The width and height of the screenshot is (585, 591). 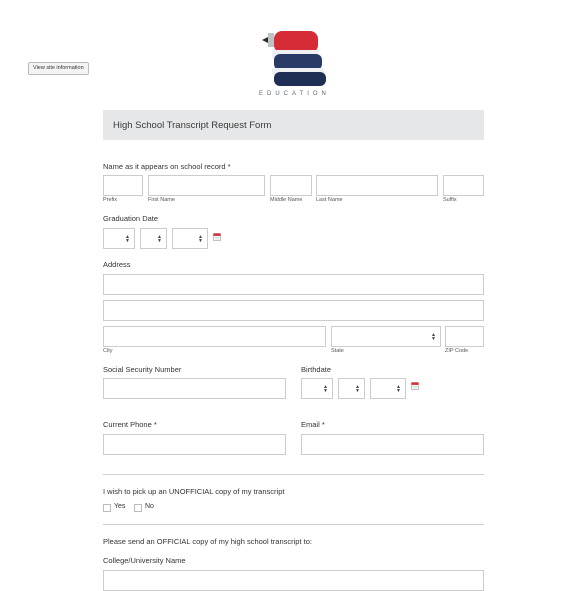 What do you see at coordinates (120, 506) in the screenshot?
I see `yes-option-label: Yes` at bounding box center [120, 506].